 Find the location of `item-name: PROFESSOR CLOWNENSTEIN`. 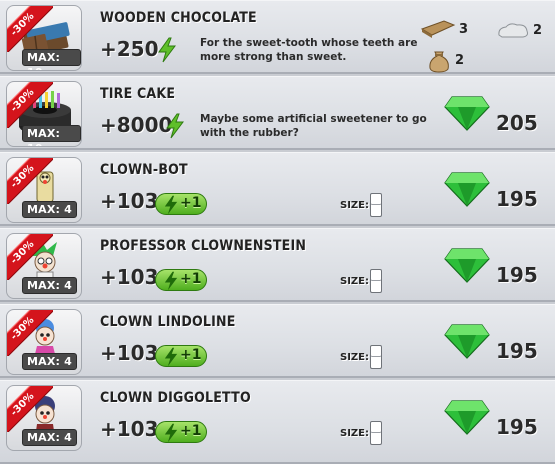

item-name: PROFESSOR CLOWNENSTEIN is located at coordinates (203, 246).